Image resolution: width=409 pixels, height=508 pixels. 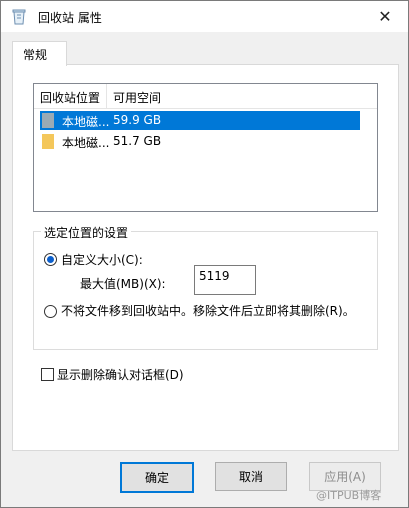 I want to click on apply-label: 应用(A), so click(x=345, y=477).